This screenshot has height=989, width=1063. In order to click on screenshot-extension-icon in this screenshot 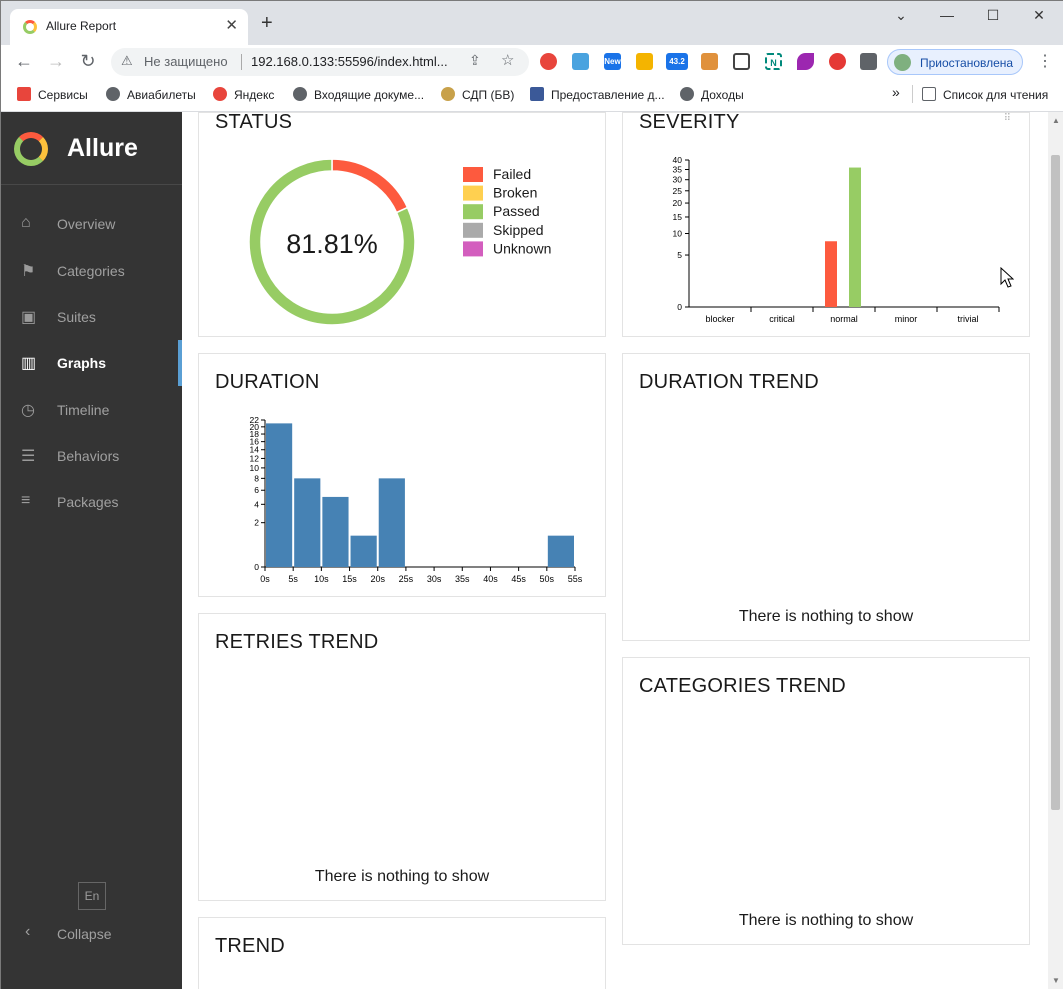, I will do `click(741, 61)`.